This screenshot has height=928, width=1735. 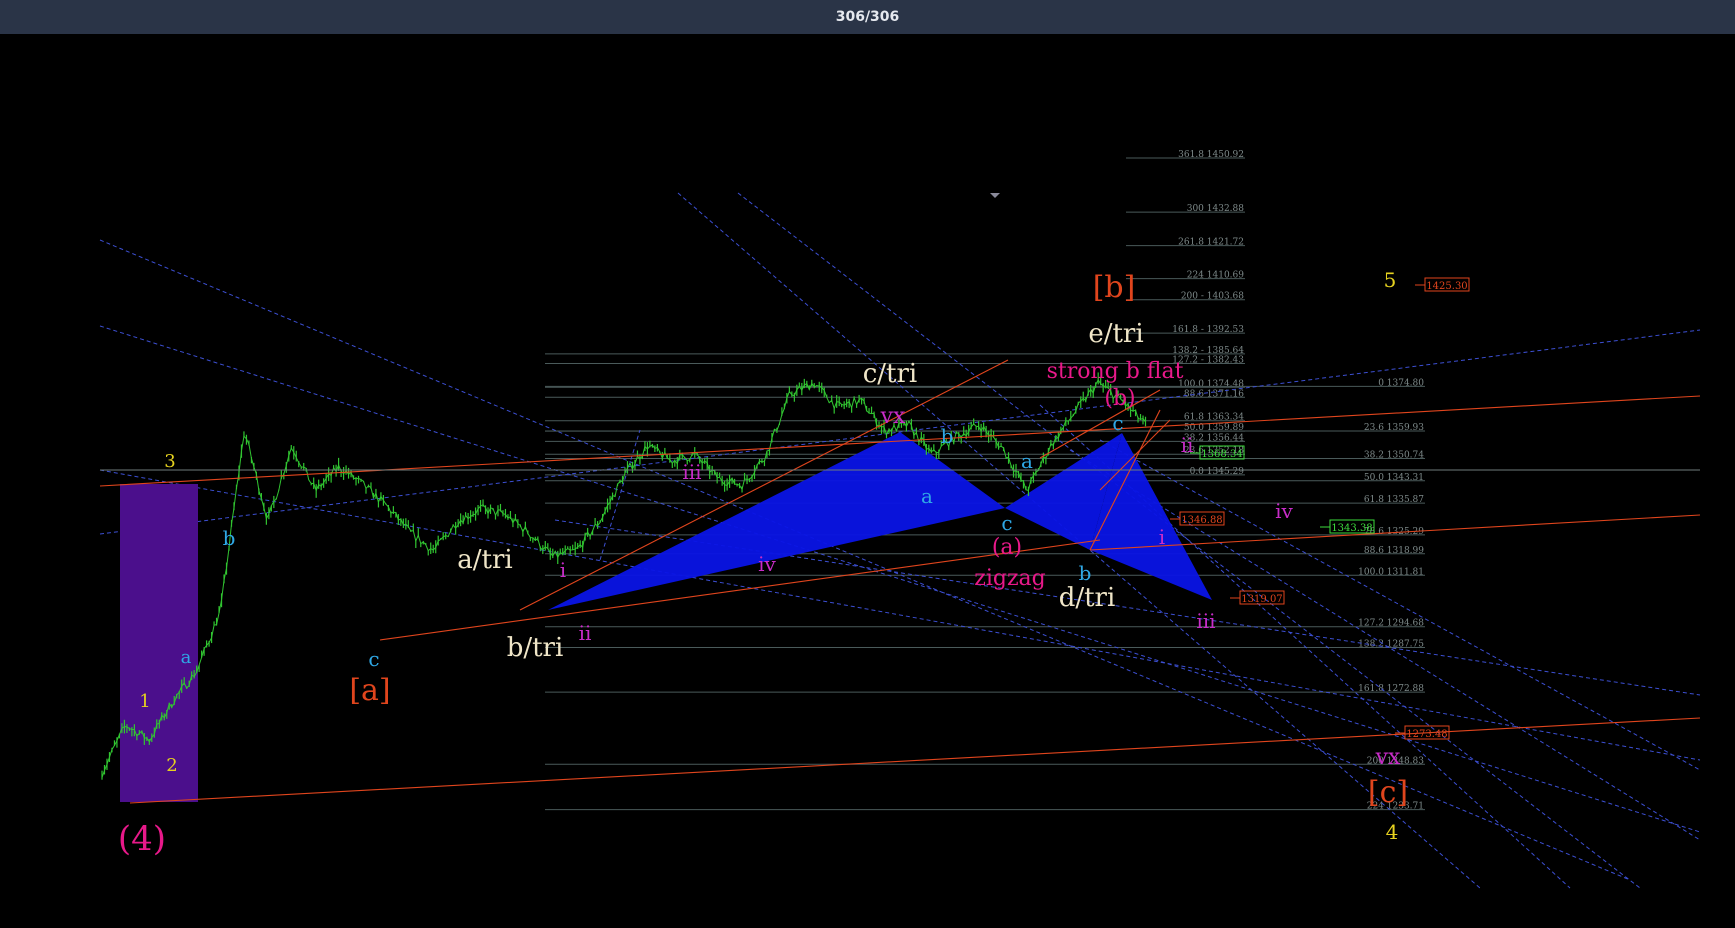 I want to click on fib-label-lower: 100.0 1311.81, so click(x=1391, y=572).